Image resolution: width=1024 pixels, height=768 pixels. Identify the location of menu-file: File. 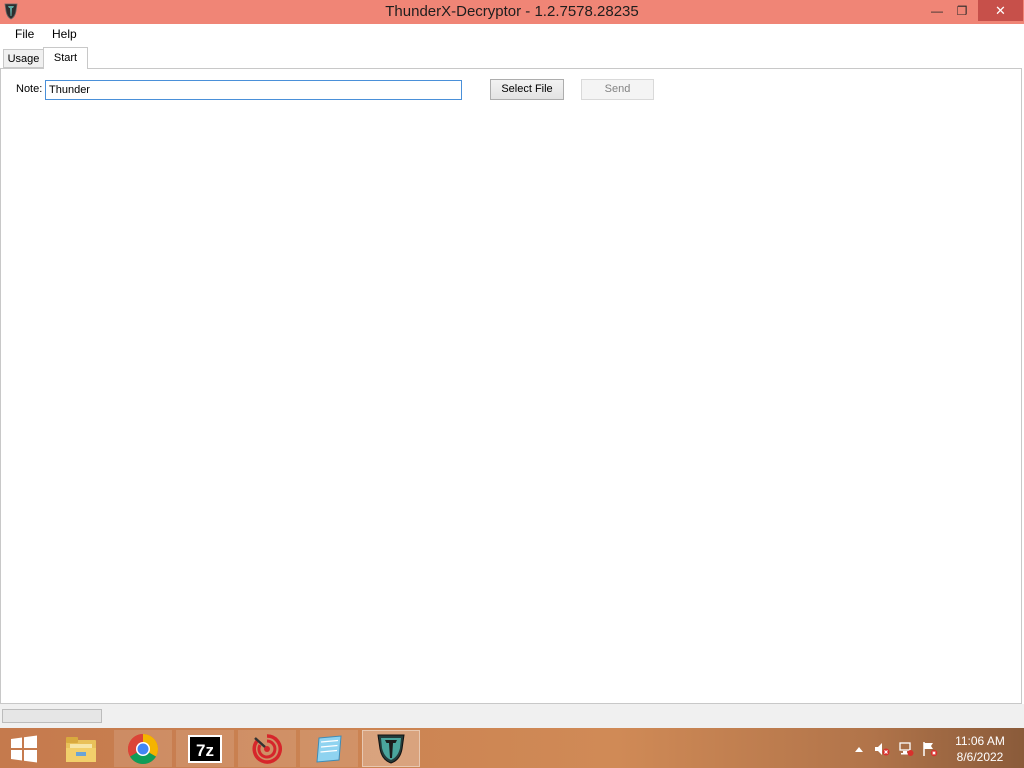
(24, 34).